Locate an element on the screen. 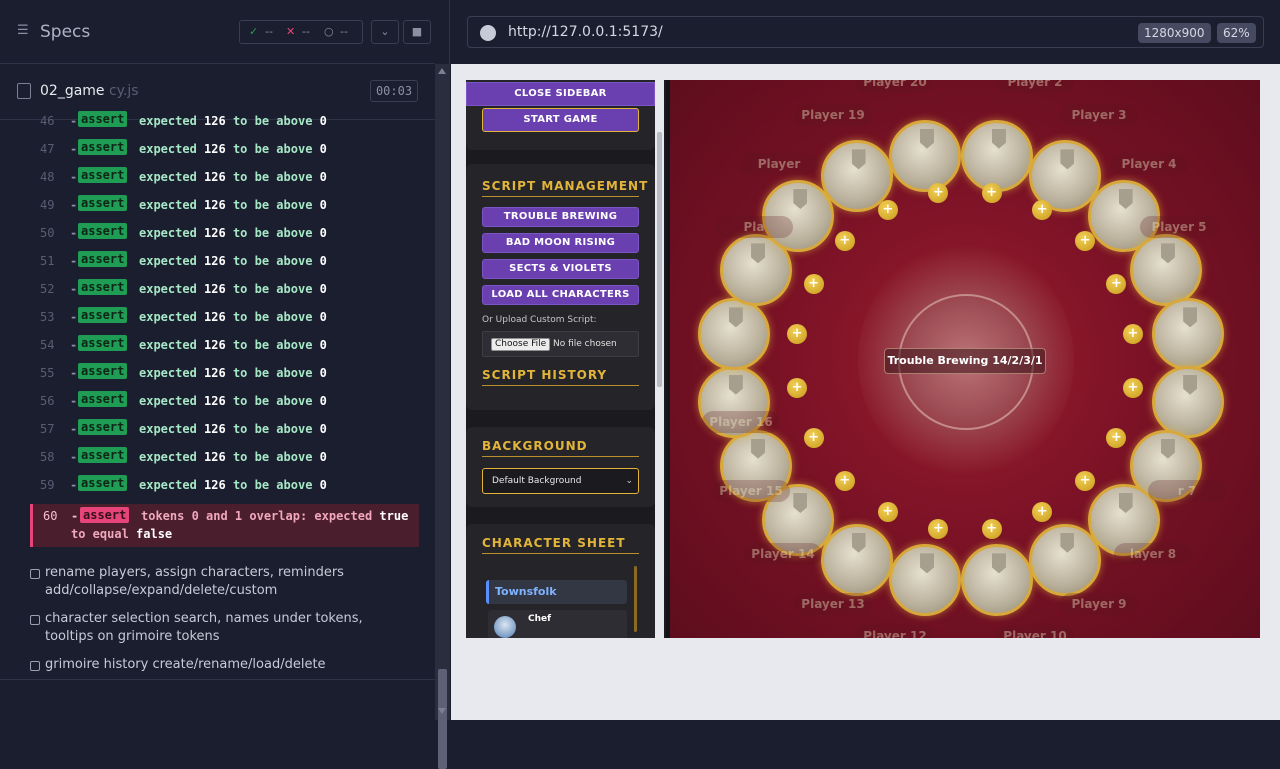  fail-message: tokens 0 and 1 overlap: expected true is located at coordinates (275, 516).